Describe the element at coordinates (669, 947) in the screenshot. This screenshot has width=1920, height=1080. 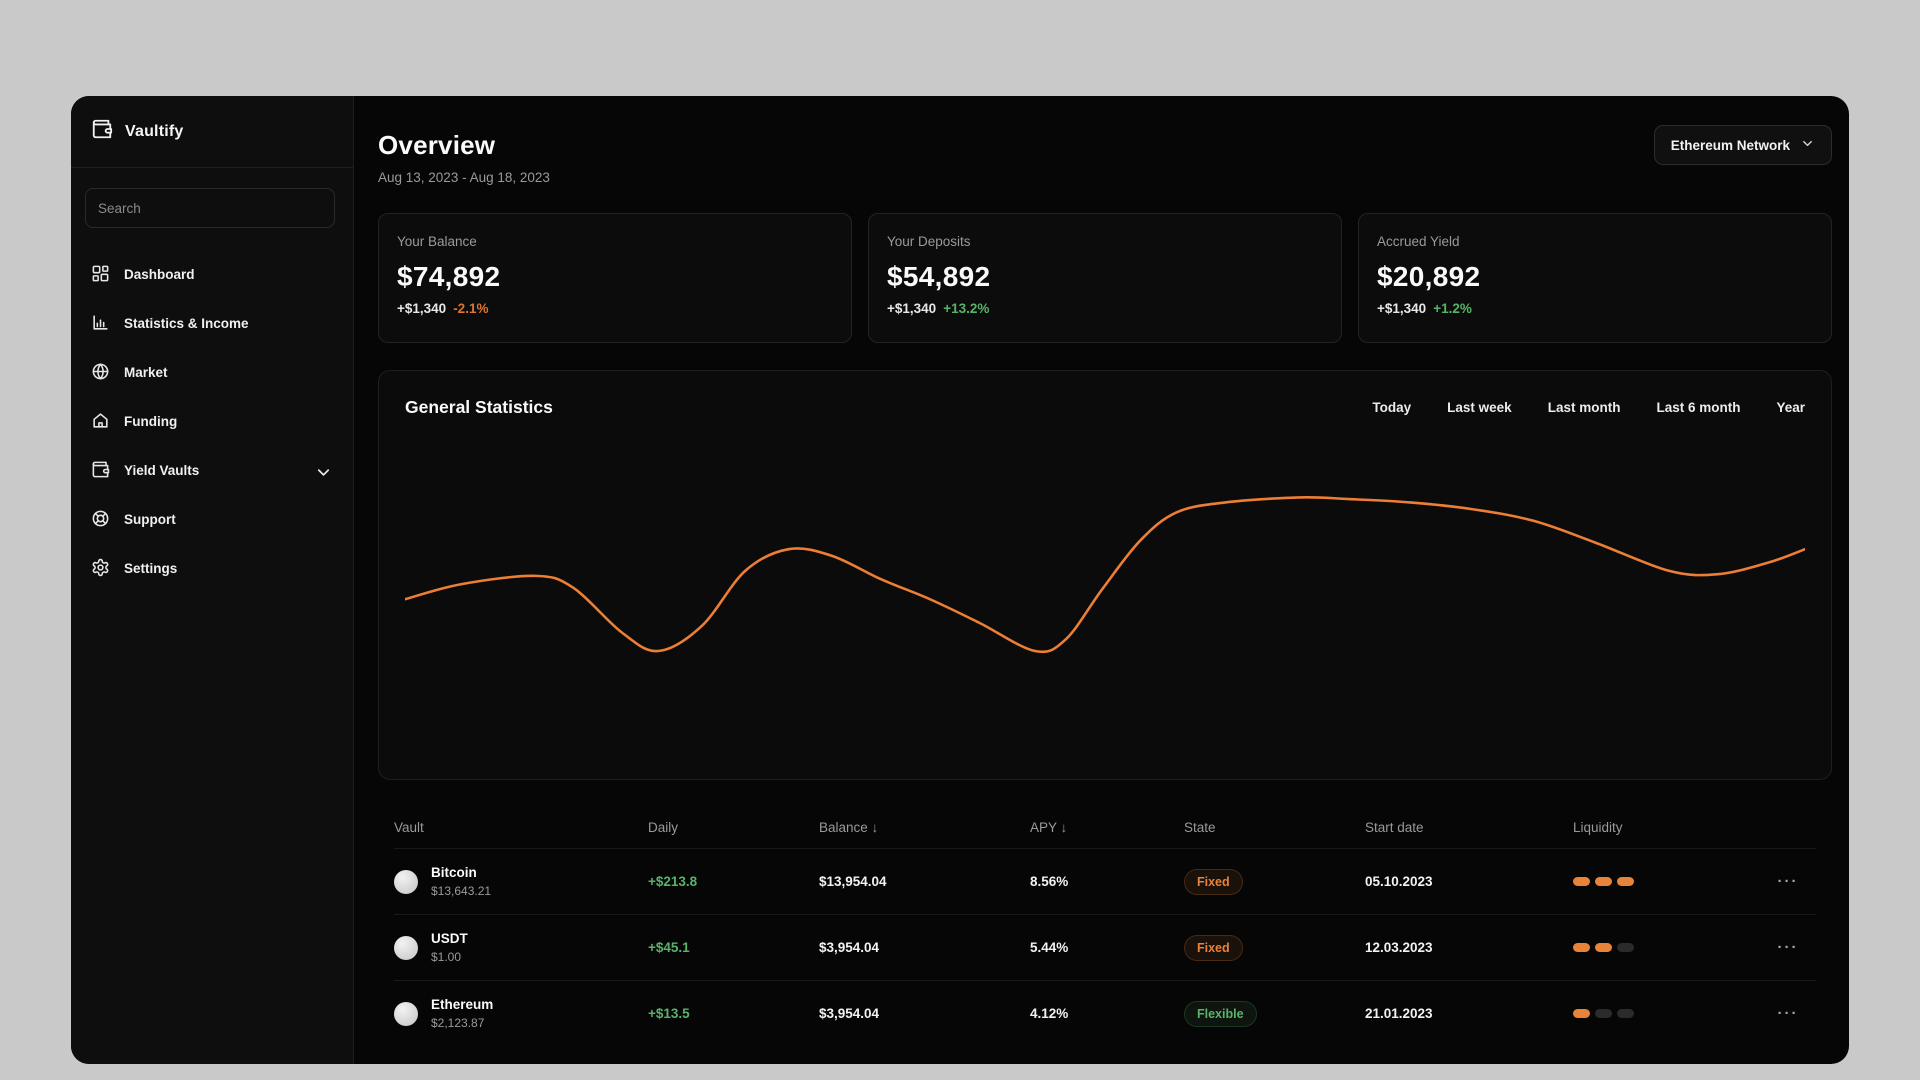
I see `daily-change: +$45.1` at that location.